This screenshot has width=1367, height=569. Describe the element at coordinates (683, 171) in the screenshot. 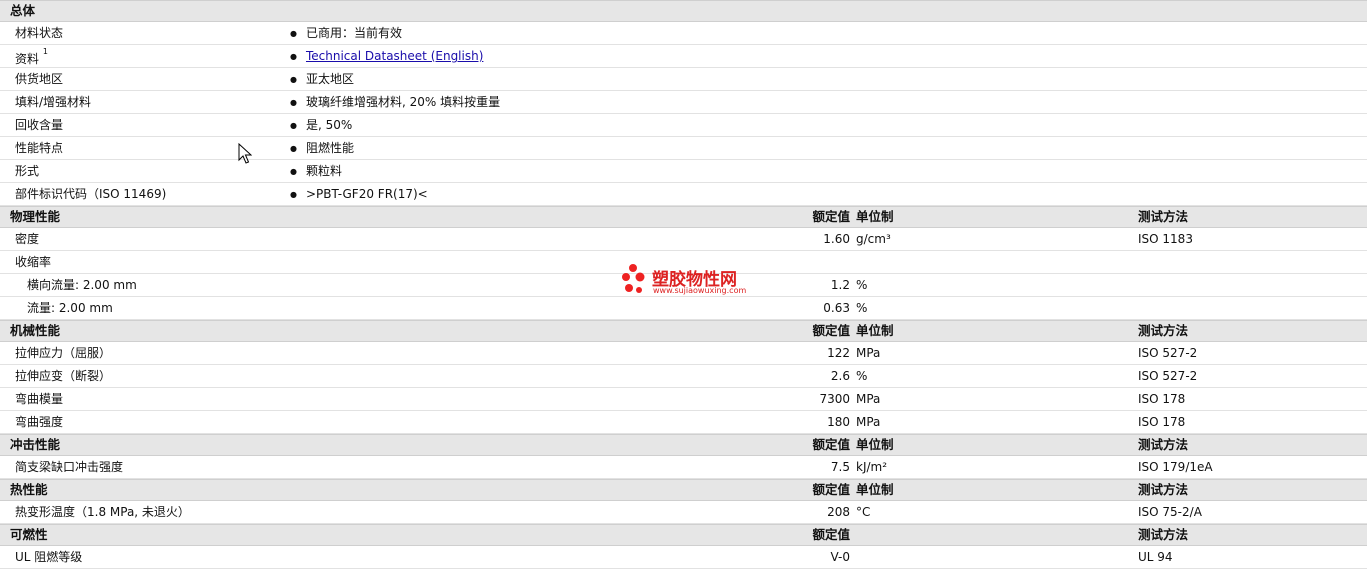

I see `general-row-form: 形式 颗粒料` at that location.